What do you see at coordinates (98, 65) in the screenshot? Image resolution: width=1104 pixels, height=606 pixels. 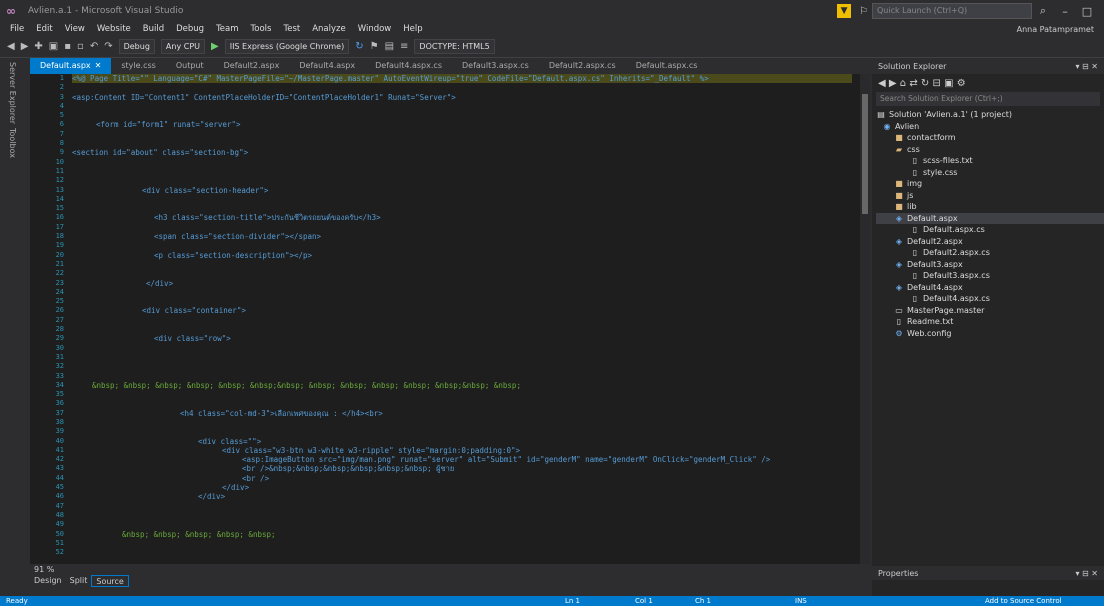 I see `close-icon: ✕` at bounding box center [98, 65].